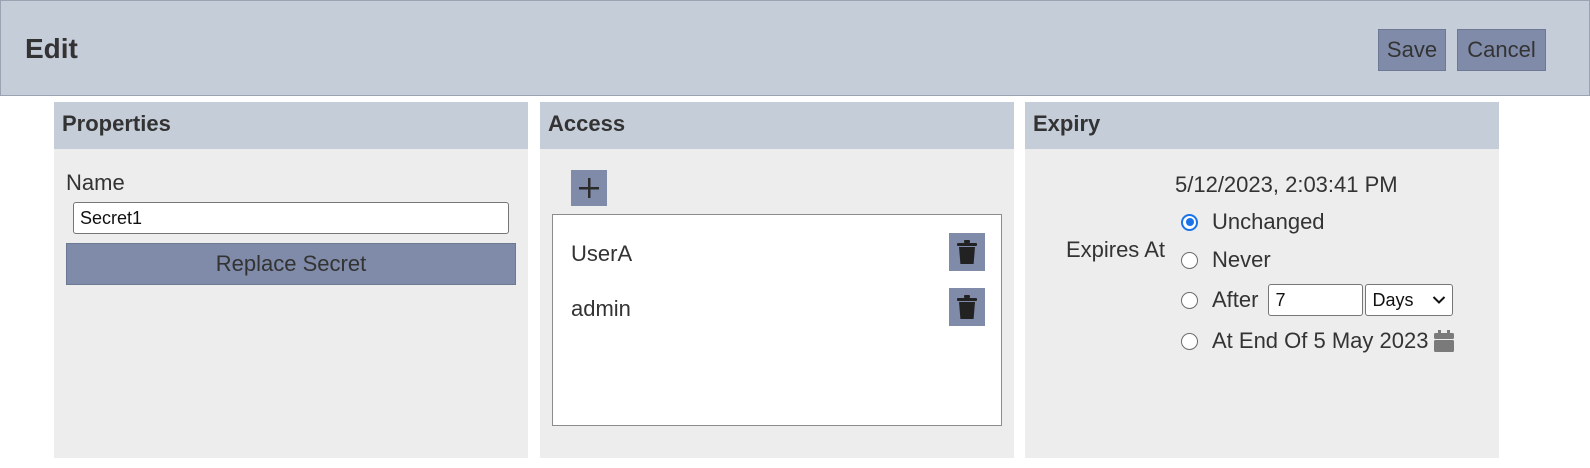 The height and width of the screenshot is (468, 1590). Describe the element at coordinates (602, 253) in the screenshot. I see `access-entry-name: UserA` at that location.